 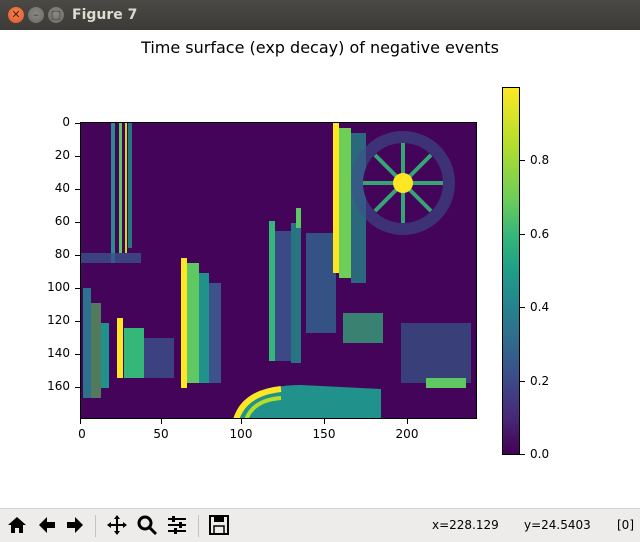 I want to click on home-button, so click(x=17, y=525).